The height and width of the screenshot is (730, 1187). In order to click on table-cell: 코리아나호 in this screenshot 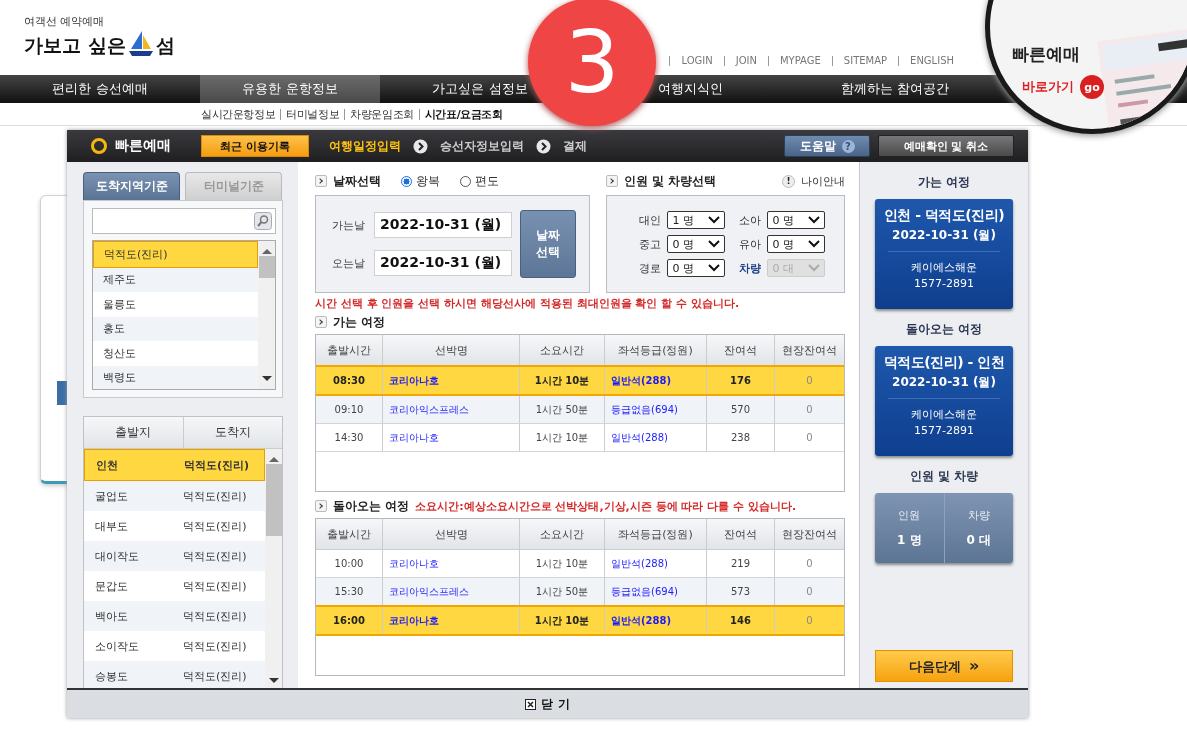, I will do `click(451, 563)`.